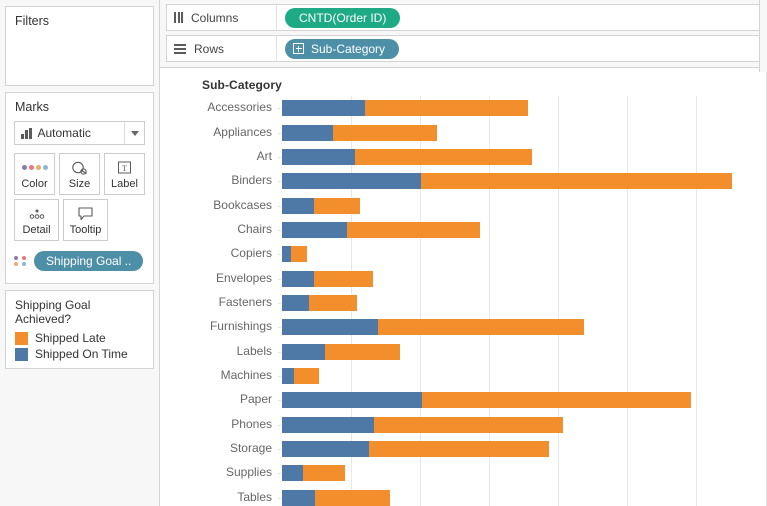 This screenshot has height=506, width=767. Describe the element at coordinates (26, 133) in the screenshot. I see `bar-chart-icon` at that location.